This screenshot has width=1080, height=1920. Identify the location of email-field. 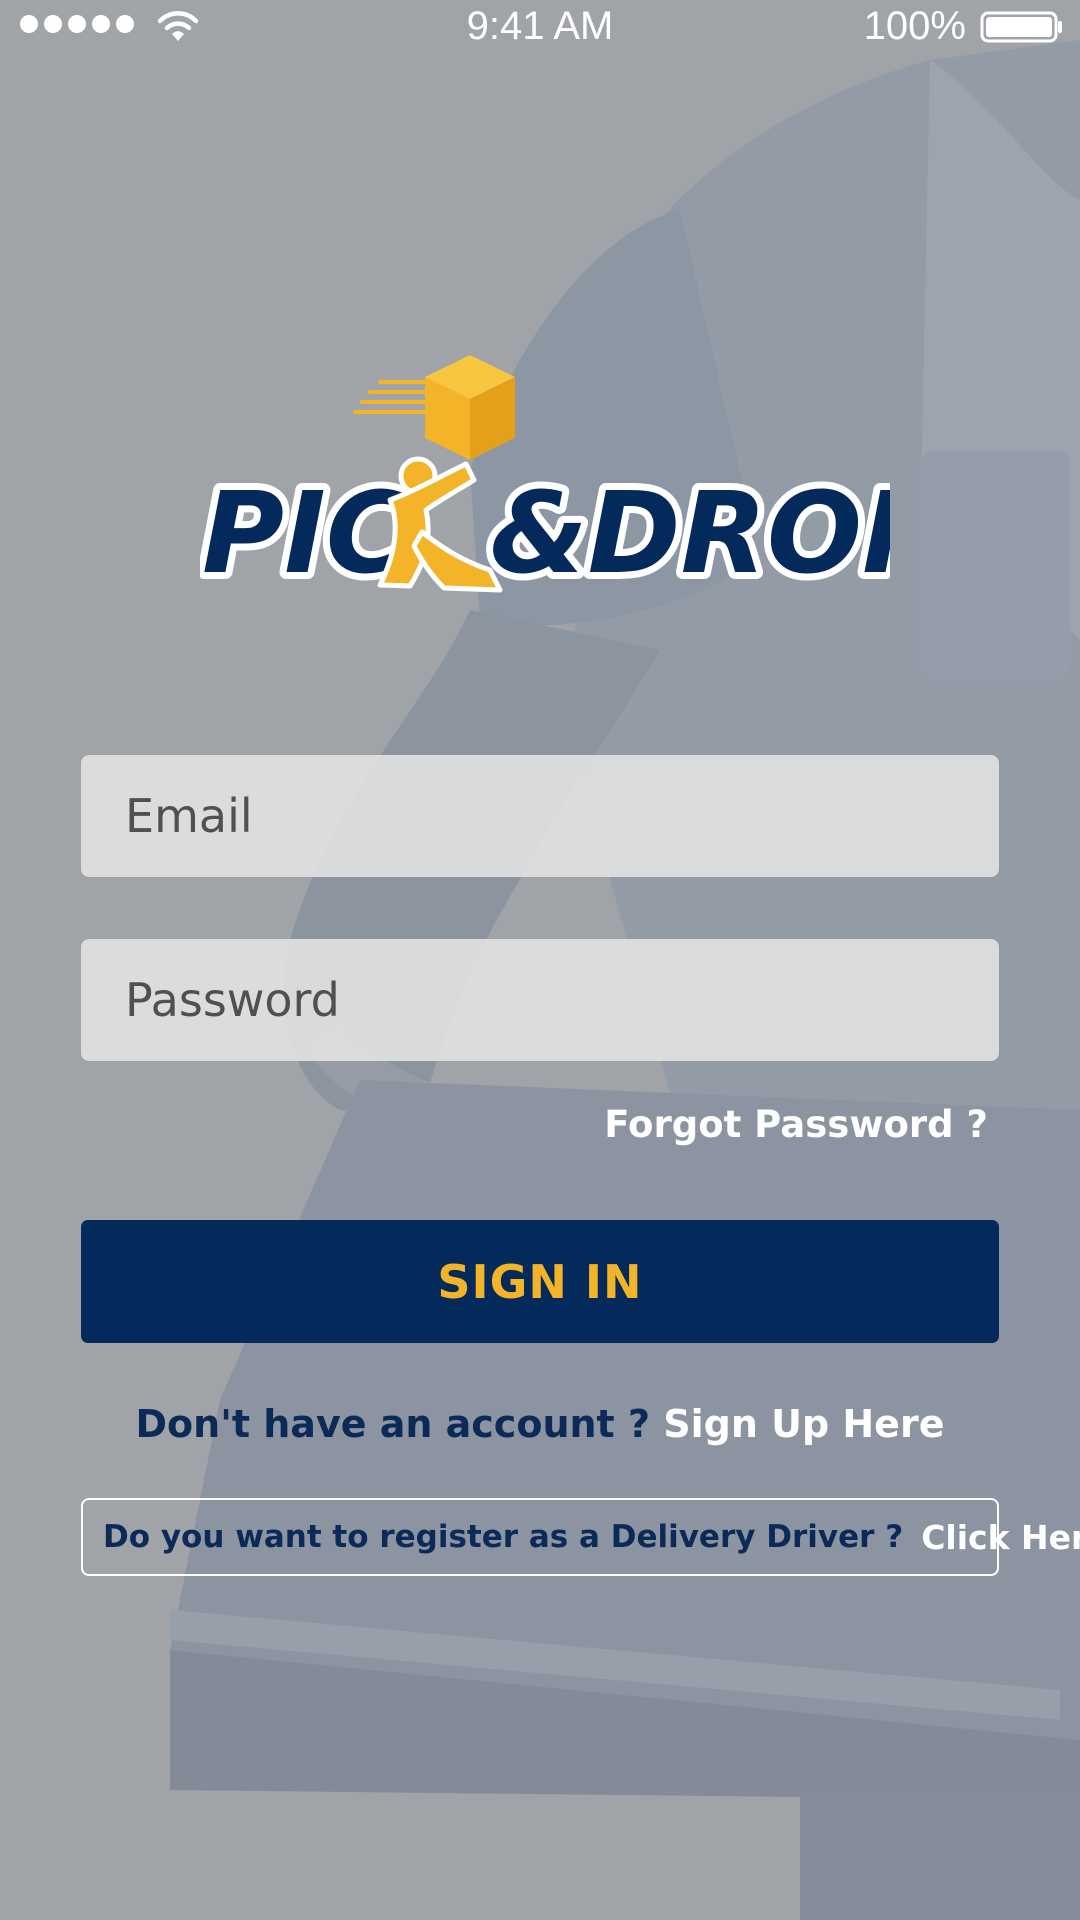
(540, 816).